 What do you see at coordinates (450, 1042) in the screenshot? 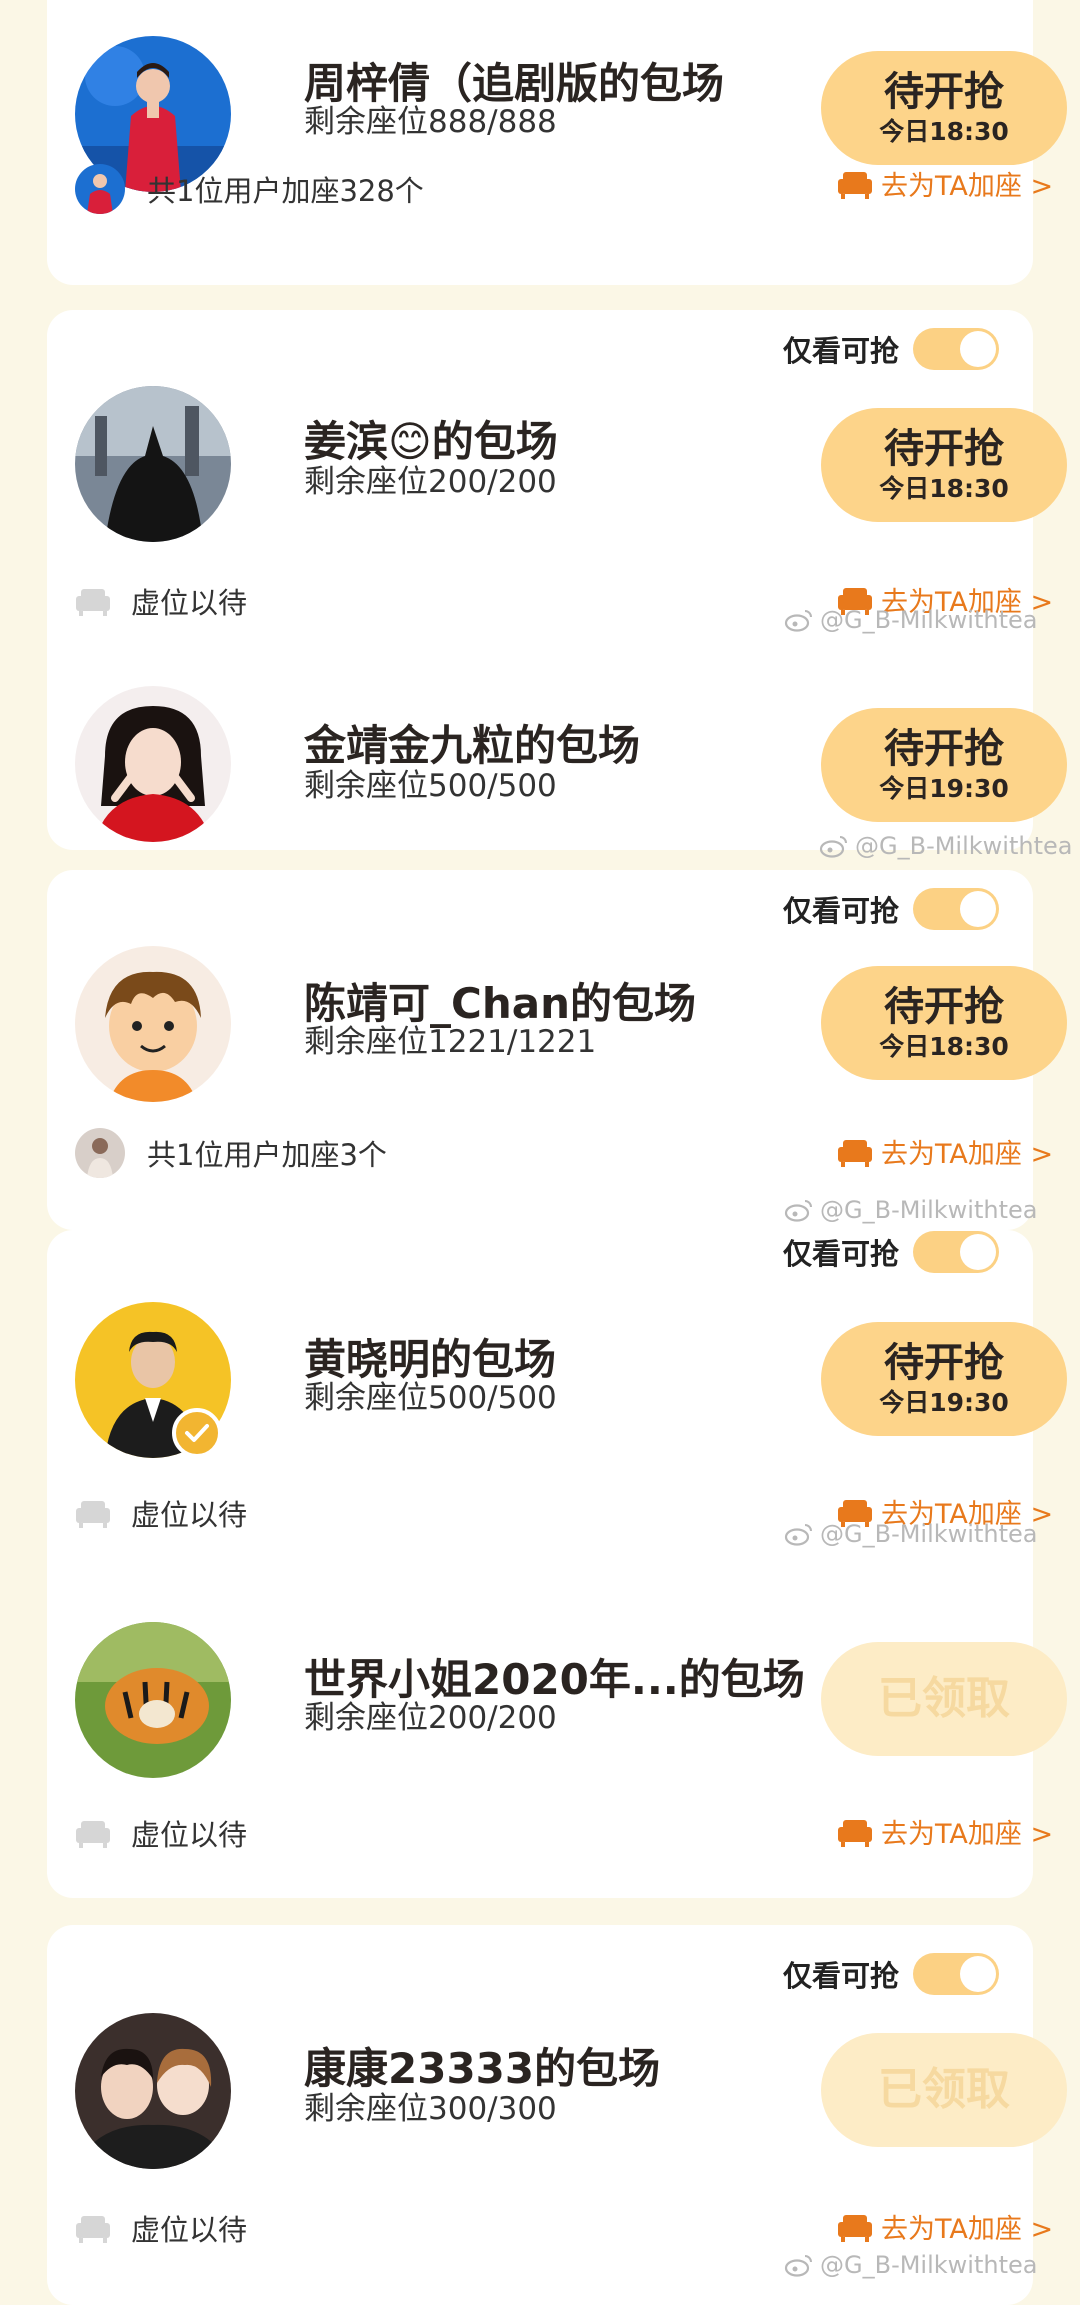
I see `seats-remaining: 剩余座位1221/1221` at bounding box center [450, 1042].